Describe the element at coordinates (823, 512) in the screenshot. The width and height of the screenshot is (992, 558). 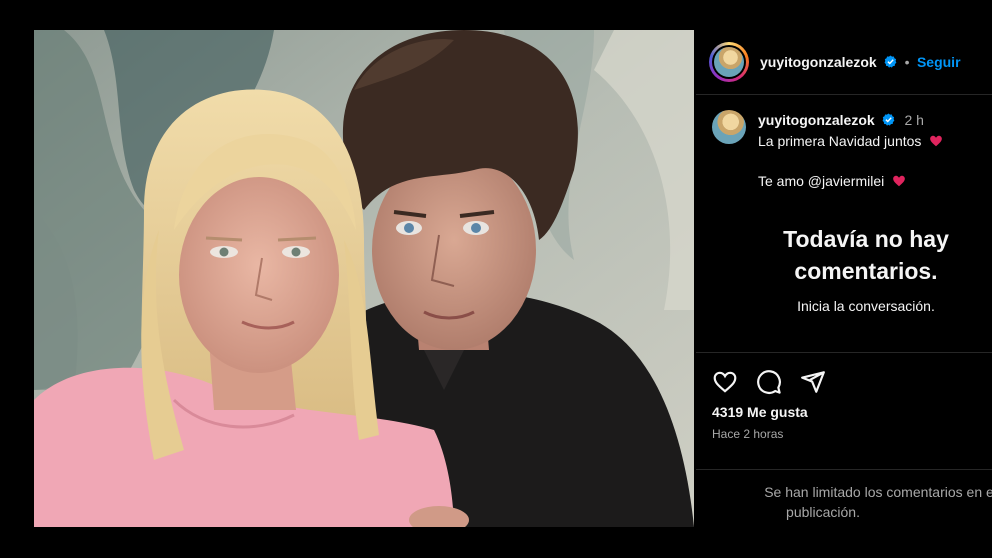
I see `limited-line2: publicación.` at that location.